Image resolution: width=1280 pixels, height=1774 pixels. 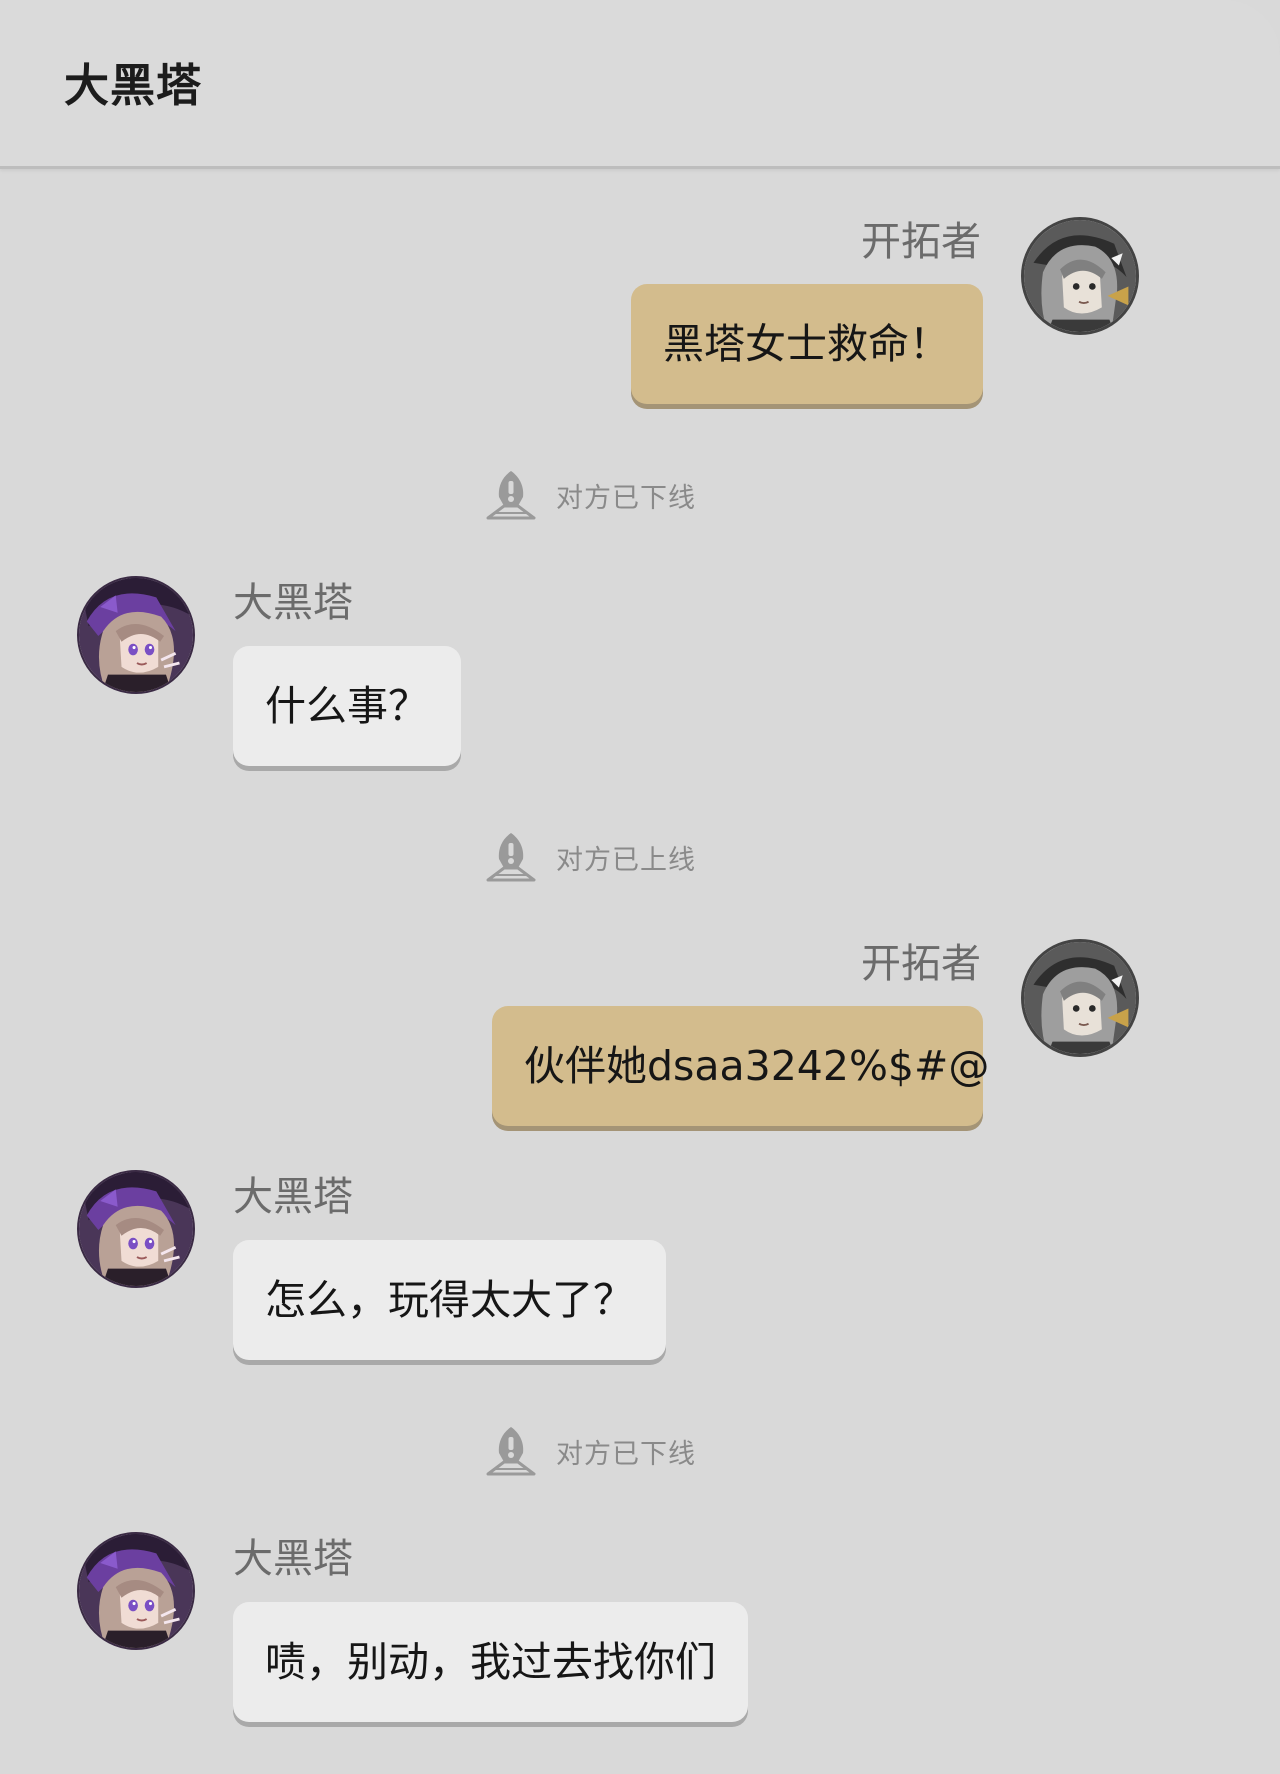 I want to click on status-notice: 对方已上线, so click(x=640, y=857).